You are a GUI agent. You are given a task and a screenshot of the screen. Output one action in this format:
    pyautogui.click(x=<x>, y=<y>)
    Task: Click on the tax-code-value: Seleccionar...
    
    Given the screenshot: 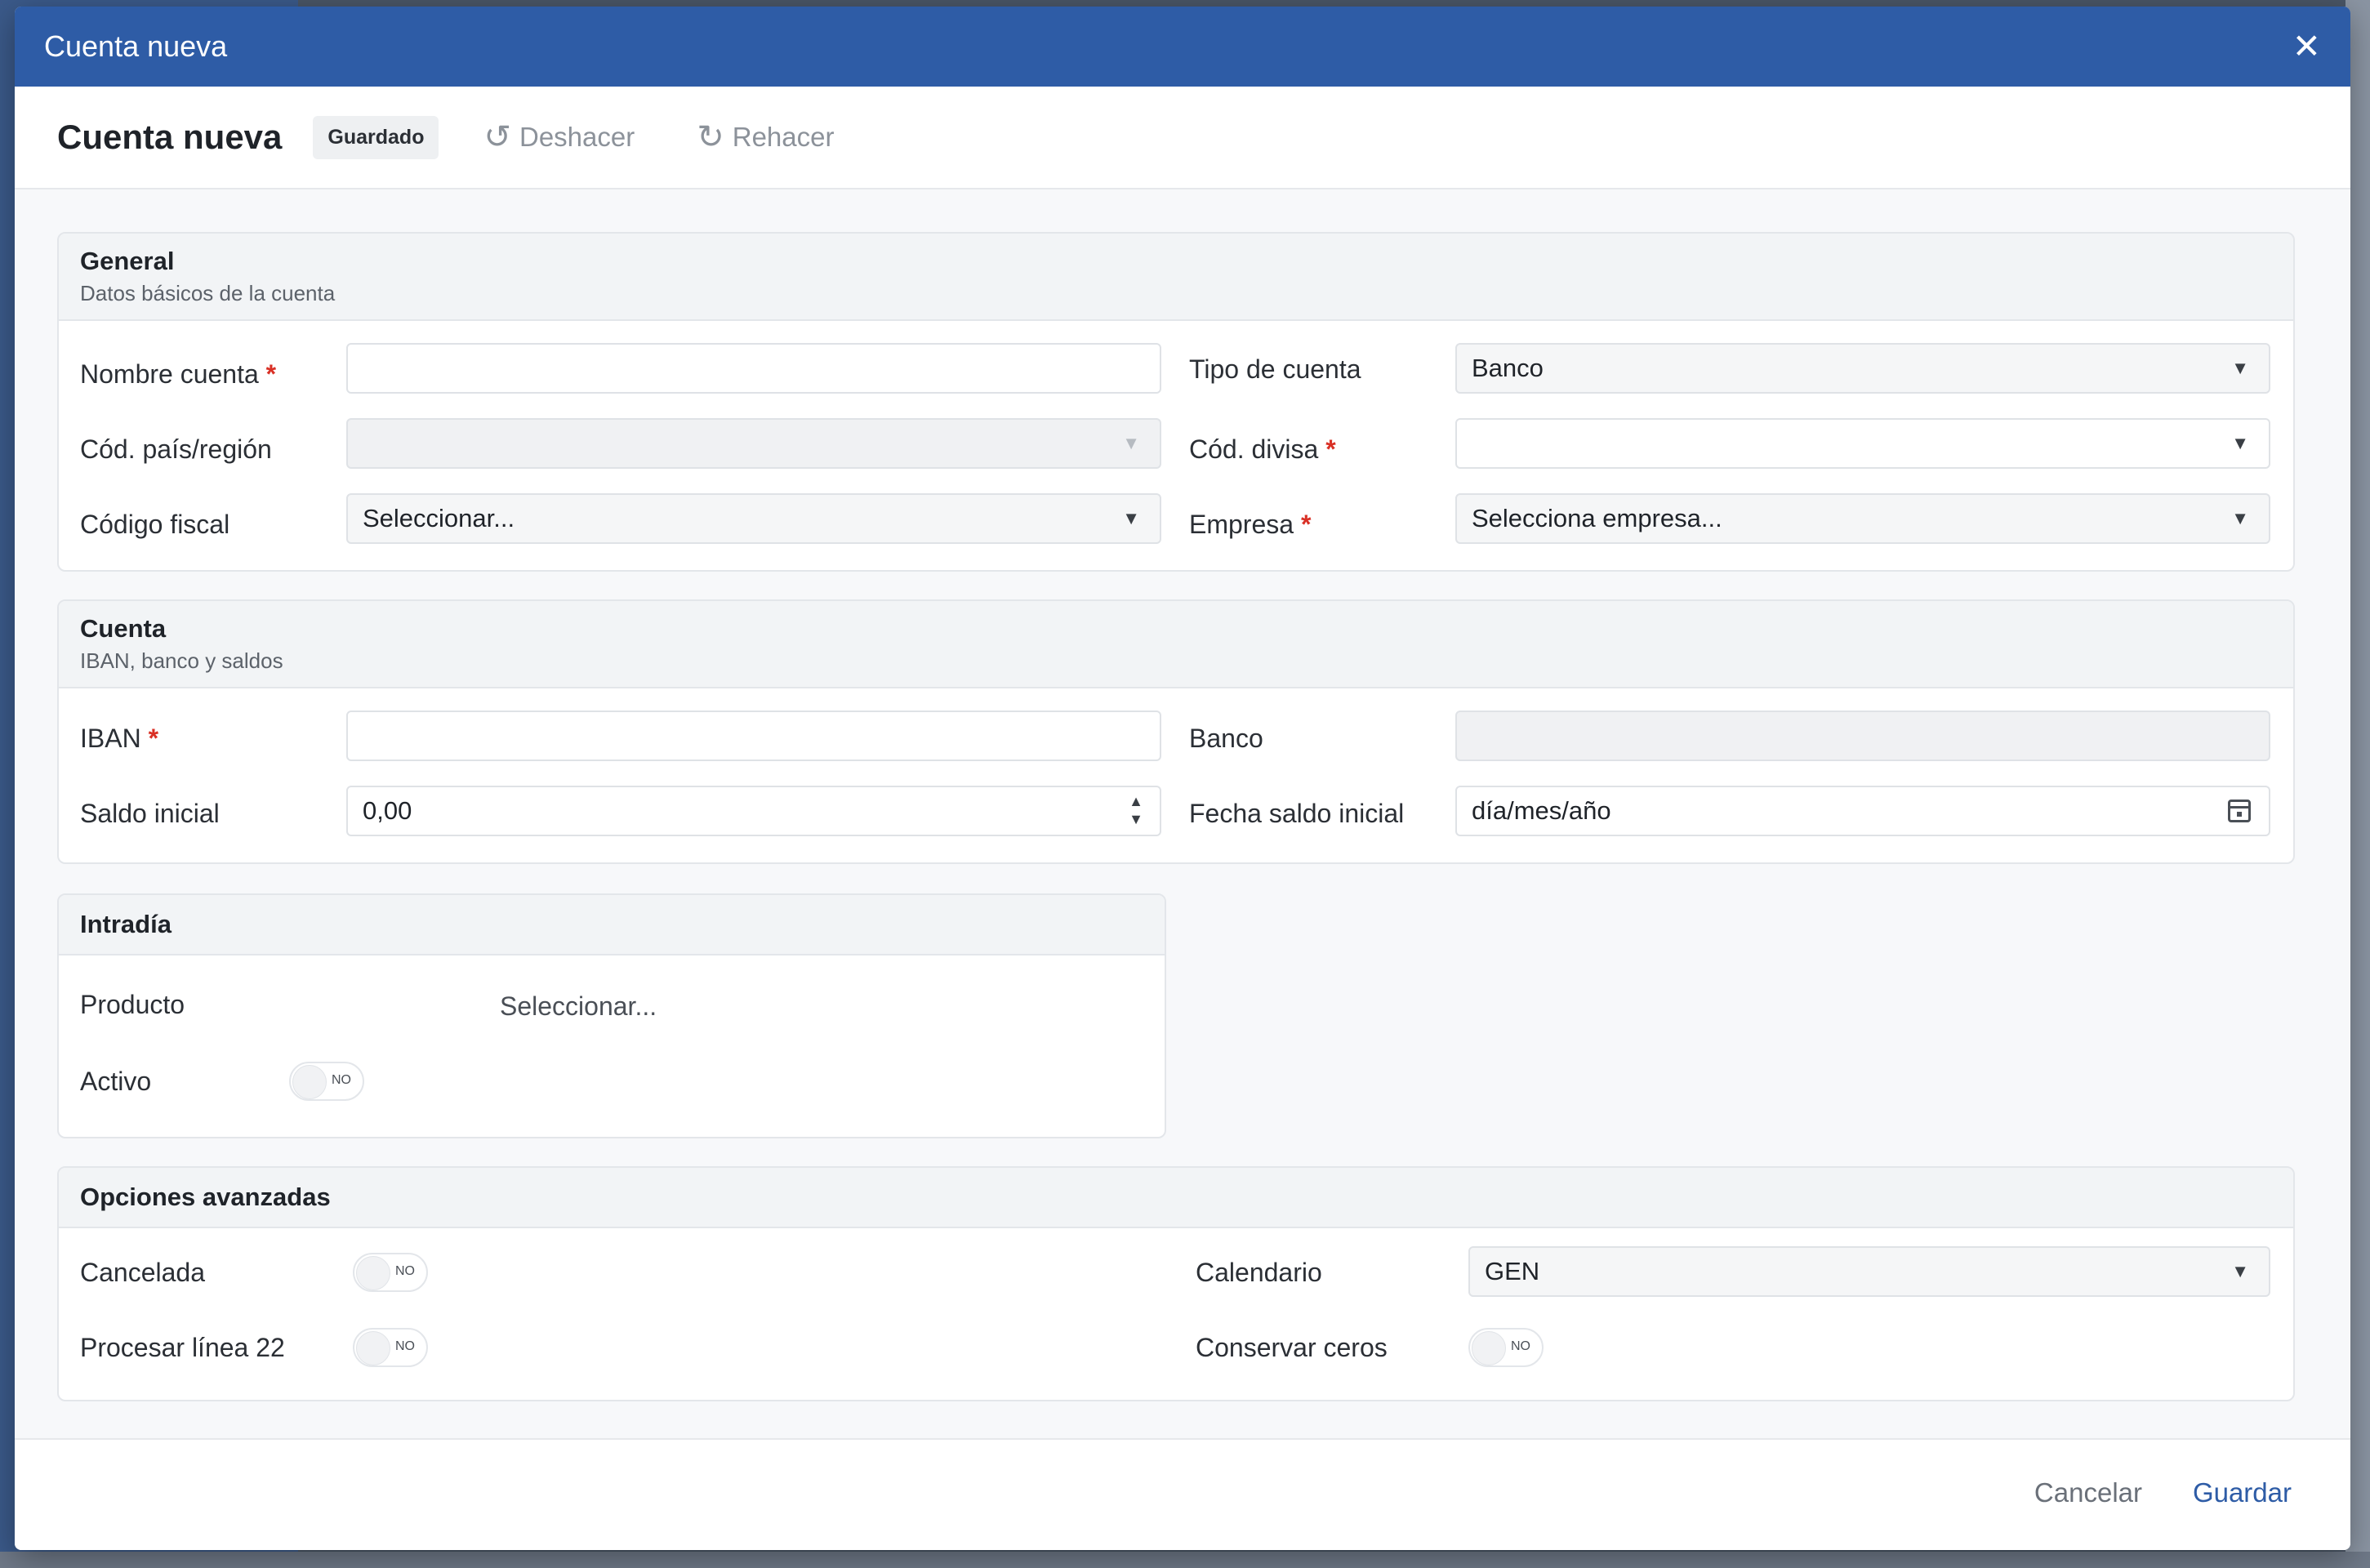 What is the action you would take?
    pyautogui.click(x=439, y=518)
    